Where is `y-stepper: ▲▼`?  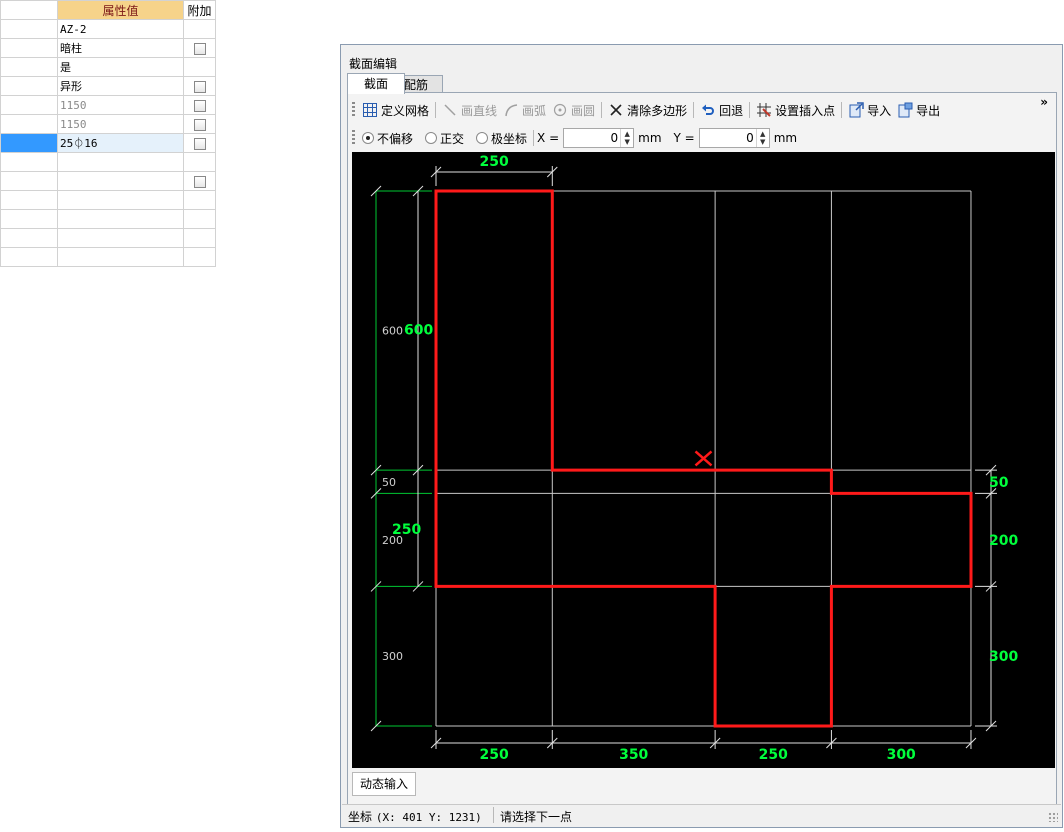 y-stepper: ▲▼ is located at coordinates (734, 138).